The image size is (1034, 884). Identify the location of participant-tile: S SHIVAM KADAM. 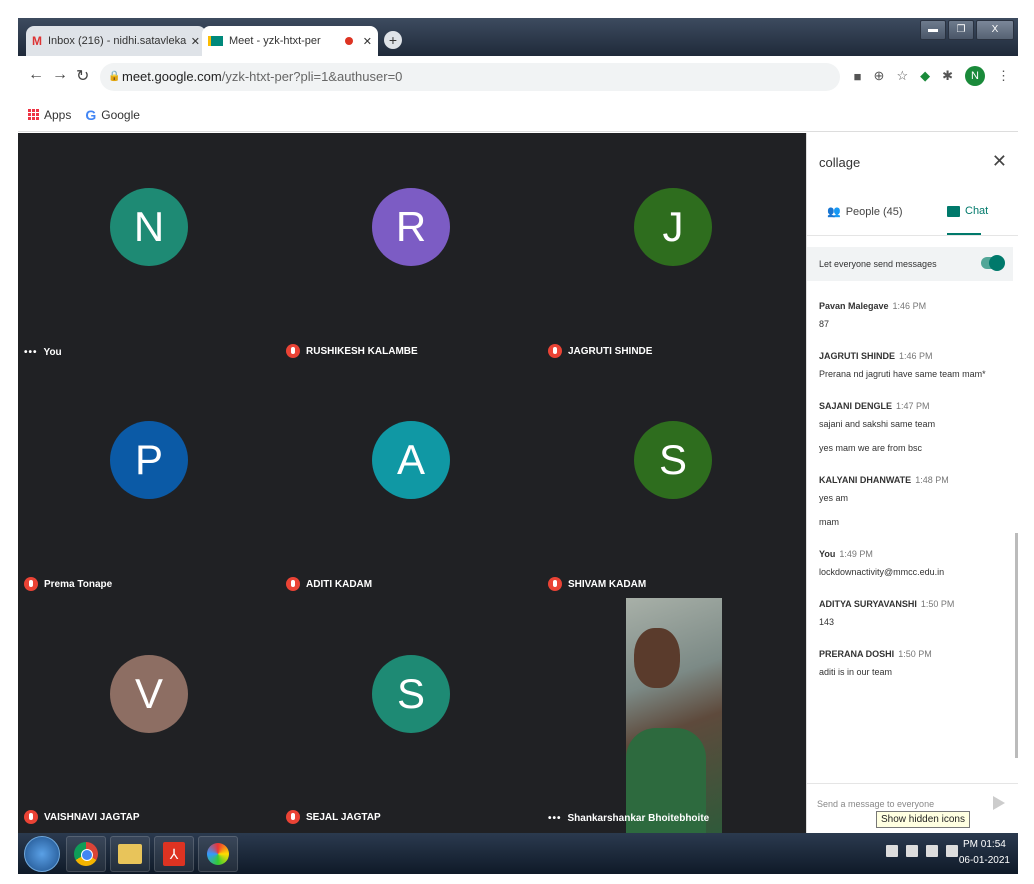
(673, 482).